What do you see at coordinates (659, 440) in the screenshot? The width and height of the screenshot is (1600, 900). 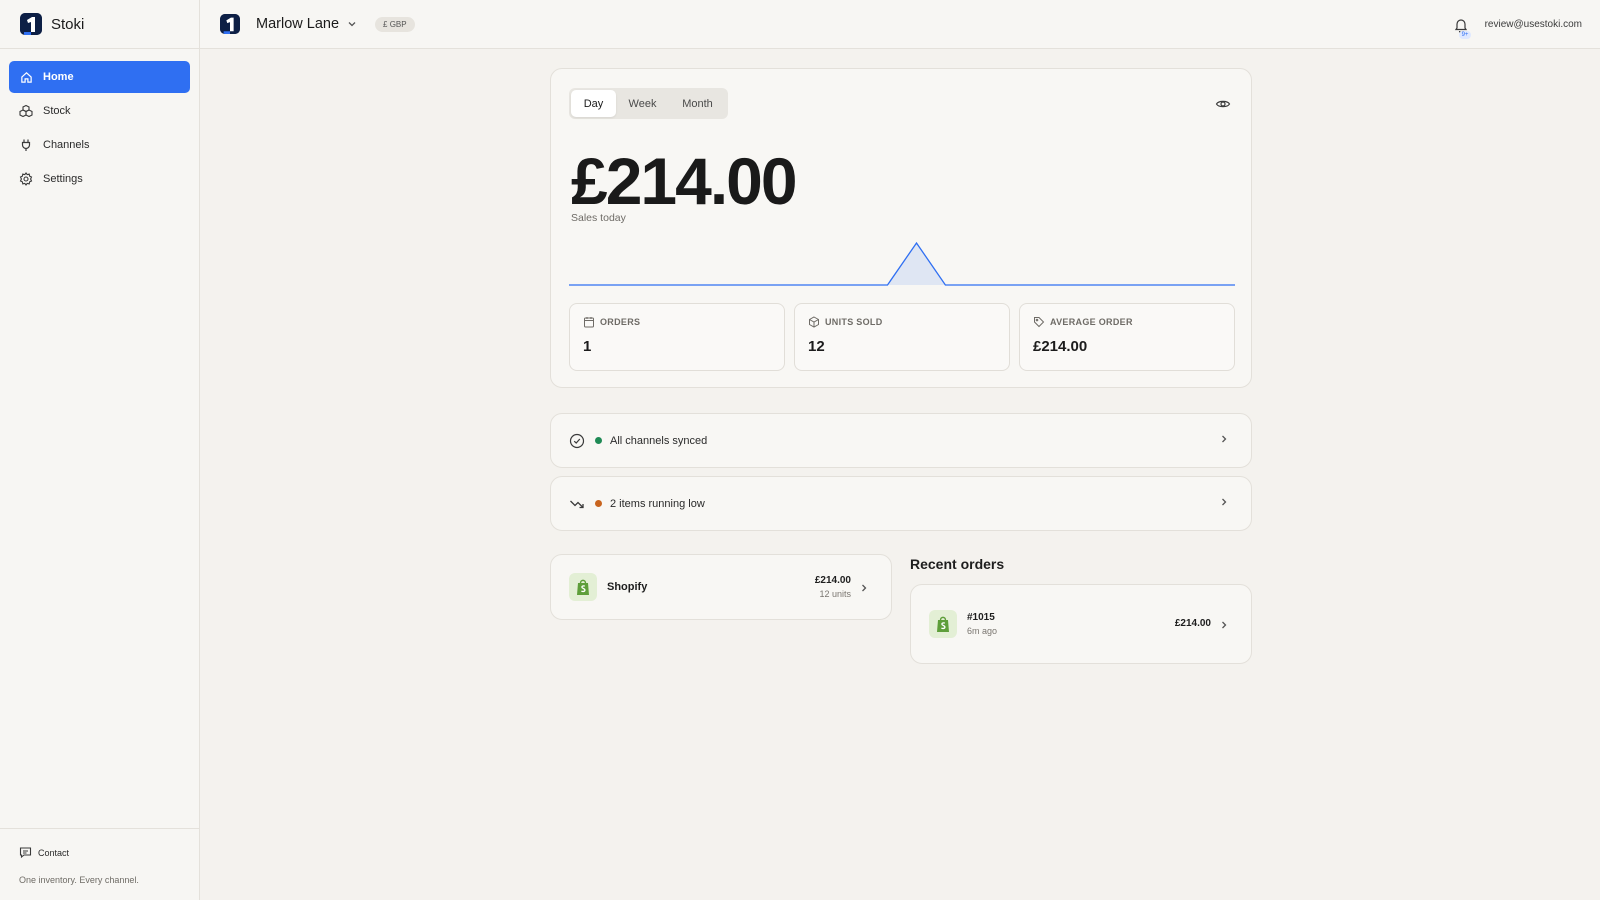 I see `status-text: All channels synced` at bounding box center [659, 440].